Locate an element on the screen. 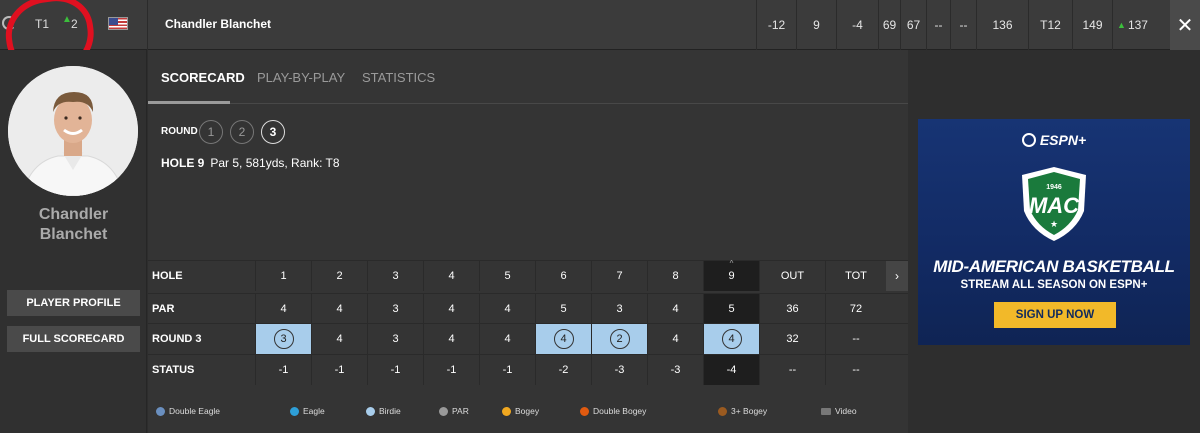  score-cell: 6 is located at coordinates (563, 276).